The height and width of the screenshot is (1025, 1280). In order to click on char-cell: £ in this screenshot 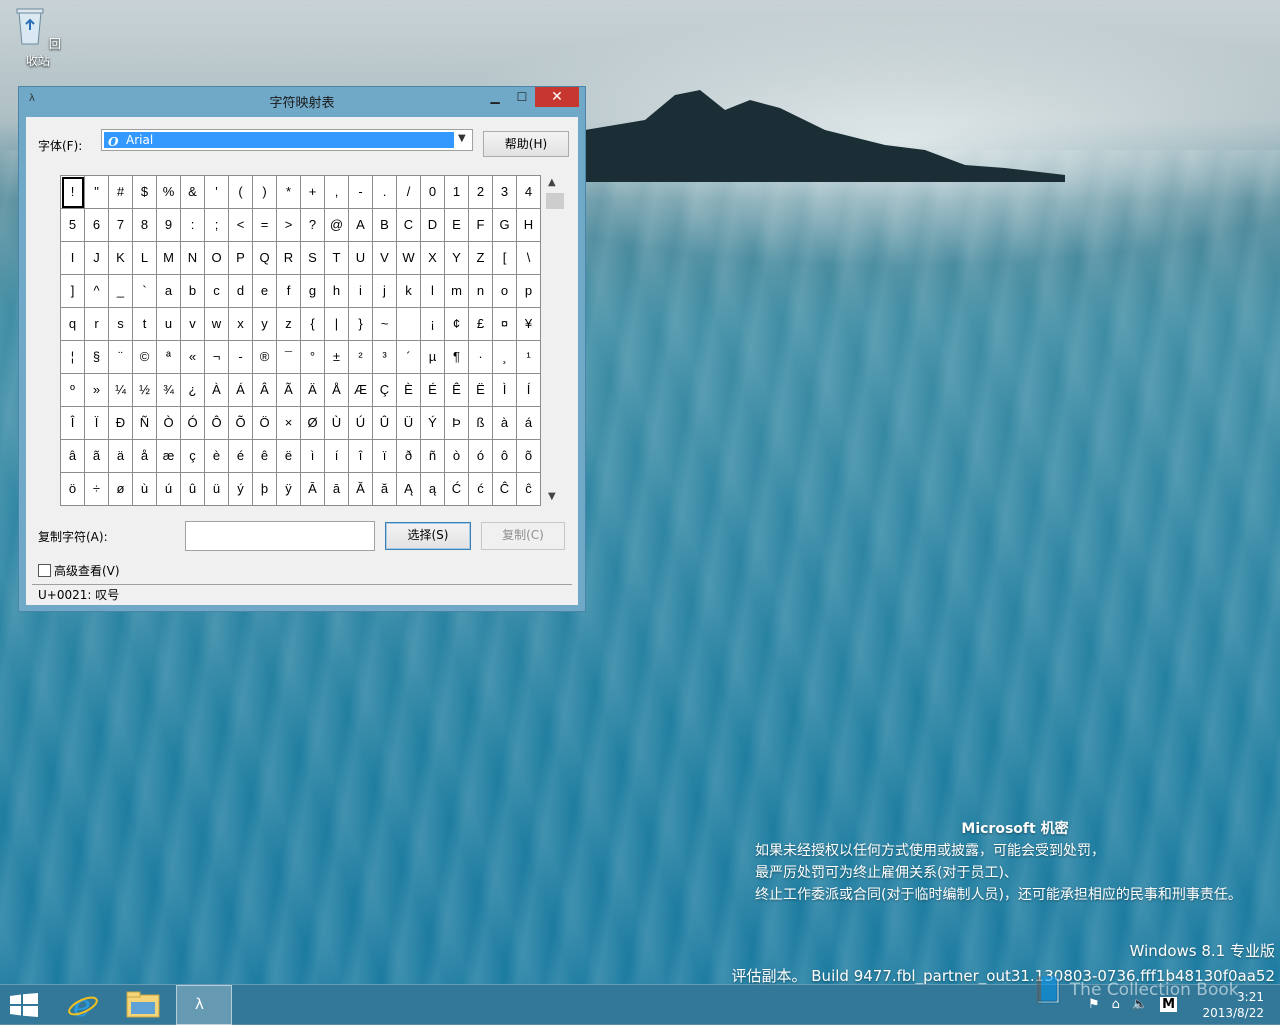, I will do `click(481, 324)`.